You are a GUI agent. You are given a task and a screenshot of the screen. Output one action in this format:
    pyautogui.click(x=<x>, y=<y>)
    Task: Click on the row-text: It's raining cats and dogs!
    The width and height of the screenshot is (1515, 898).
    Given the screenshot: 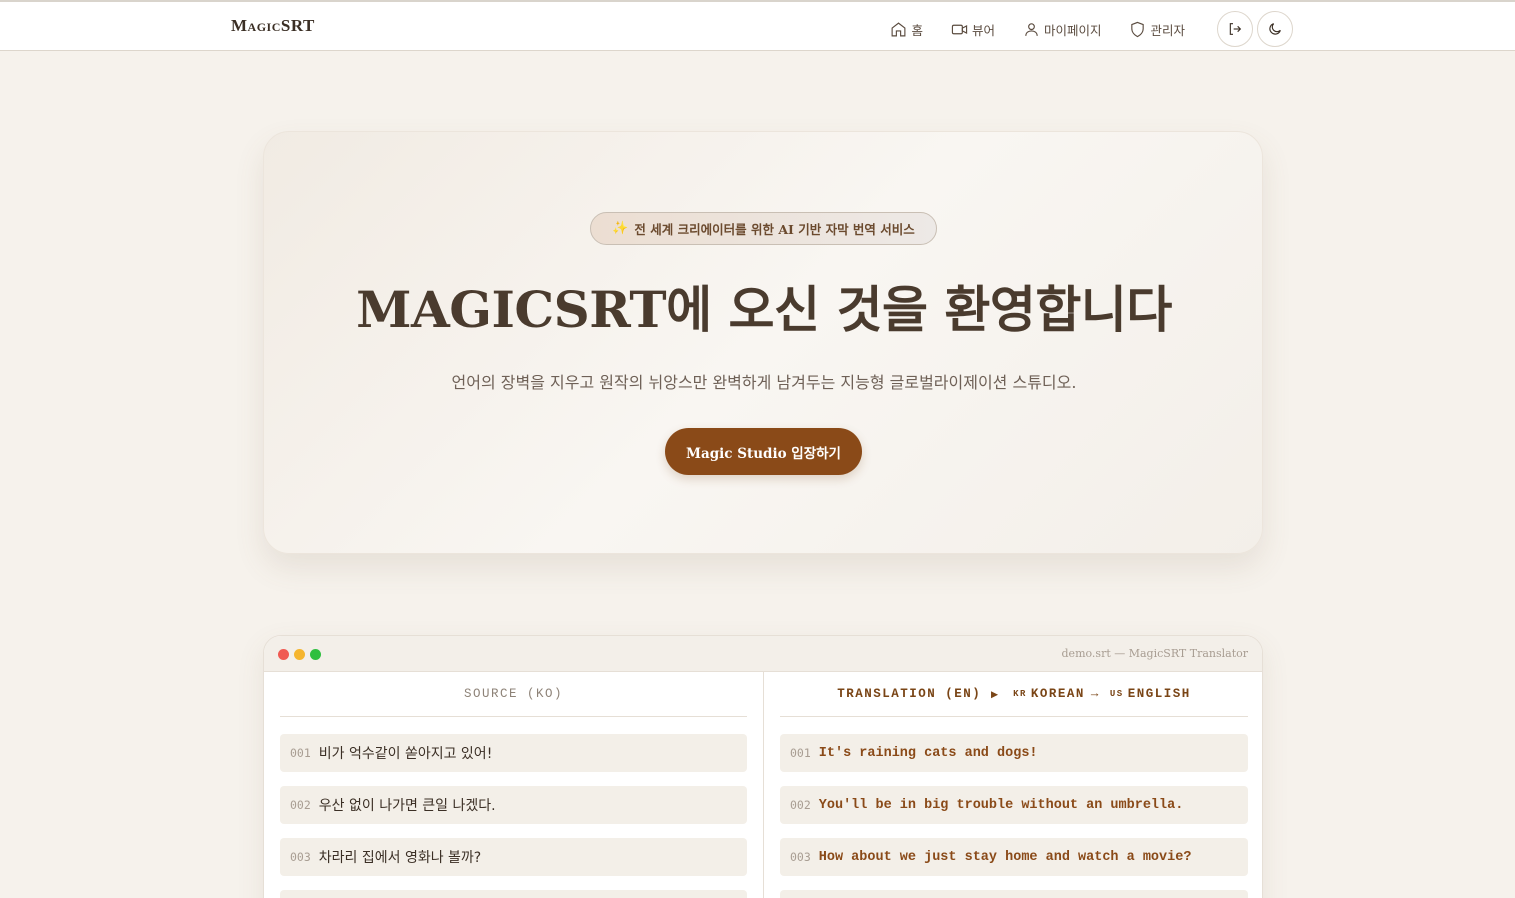 What is the action you would take?
    pyautogui.click(x=928, y=753)
    